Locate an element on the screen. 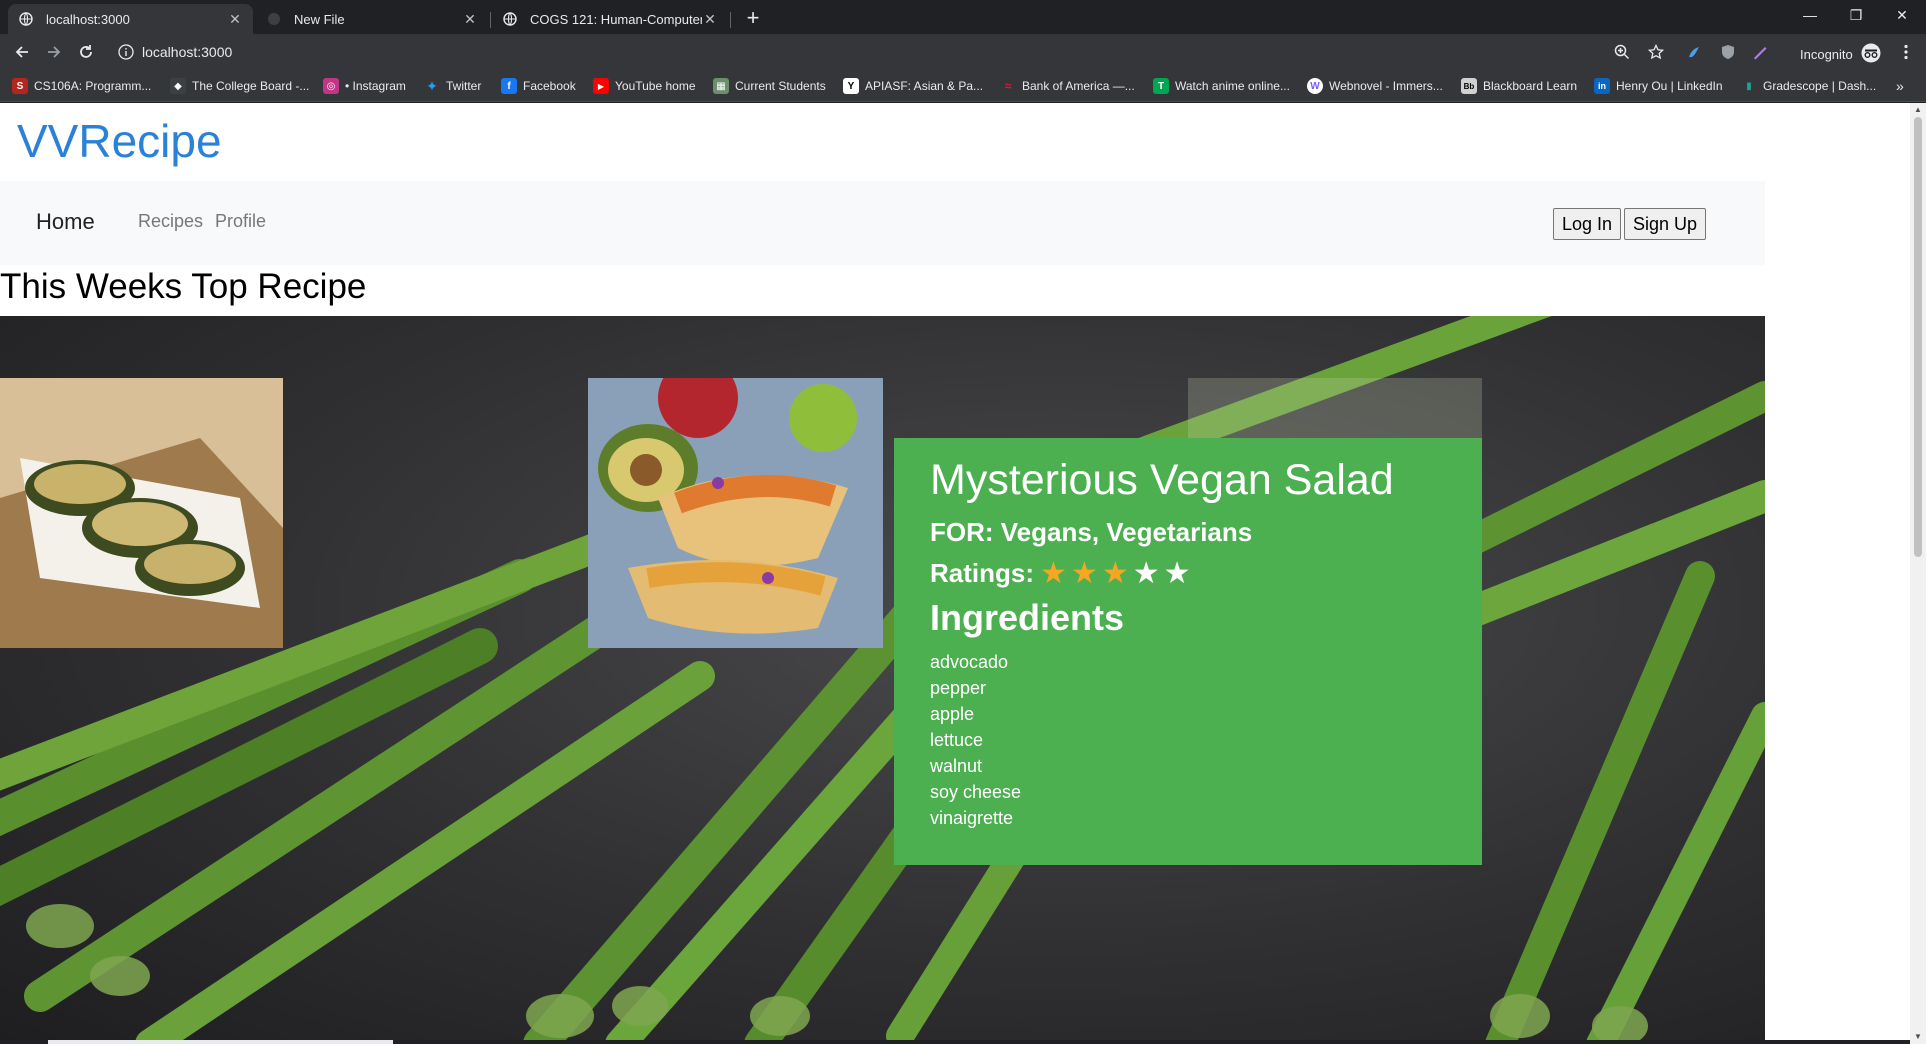 This screenshot has height=1044, width=1926. apiasf-icon: Y is located at coordinates (851, 86).